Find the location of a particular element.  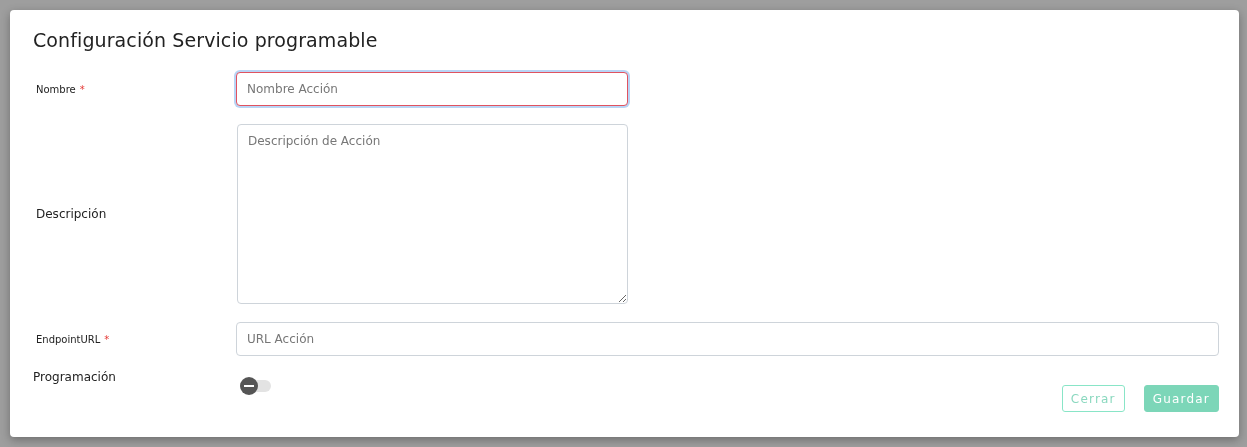

textarea-field: Descripción de Acción is located at coordinates (432, 214).